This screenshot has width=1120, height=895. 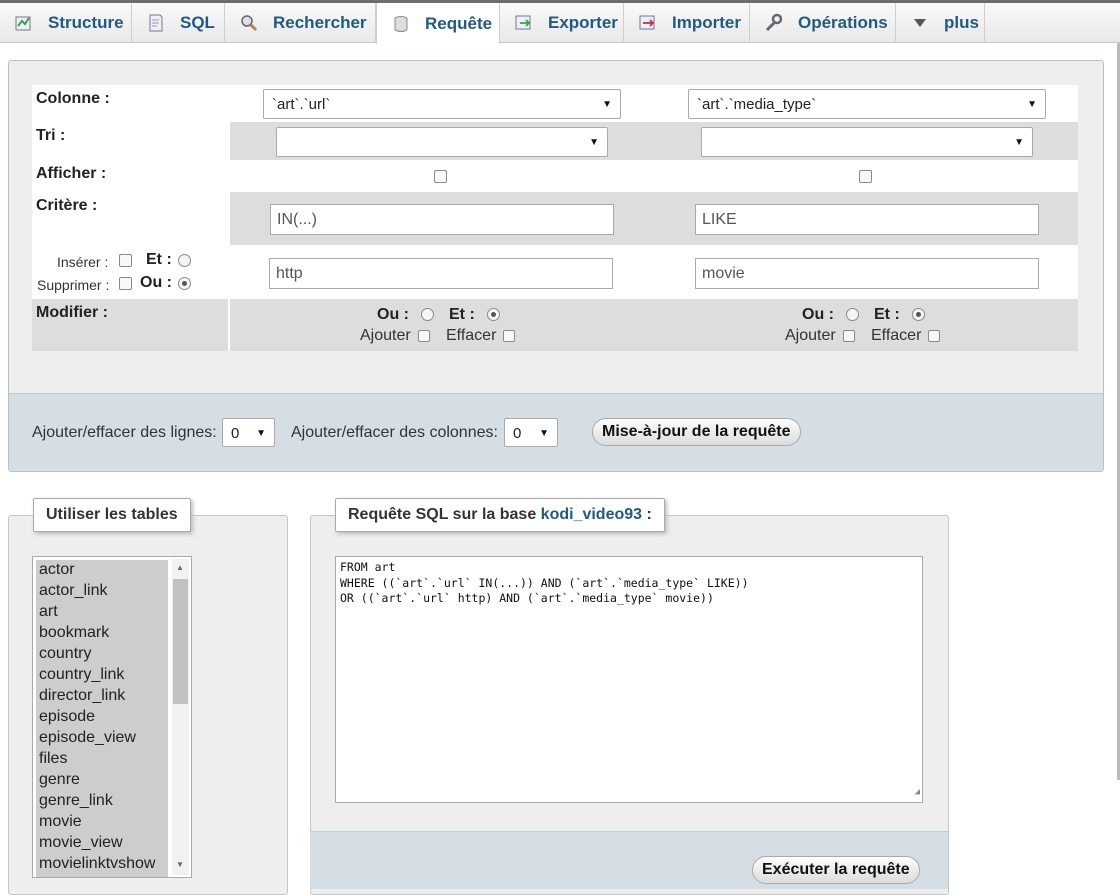 I want to click on table-option: country, so click(x=102, y=654).